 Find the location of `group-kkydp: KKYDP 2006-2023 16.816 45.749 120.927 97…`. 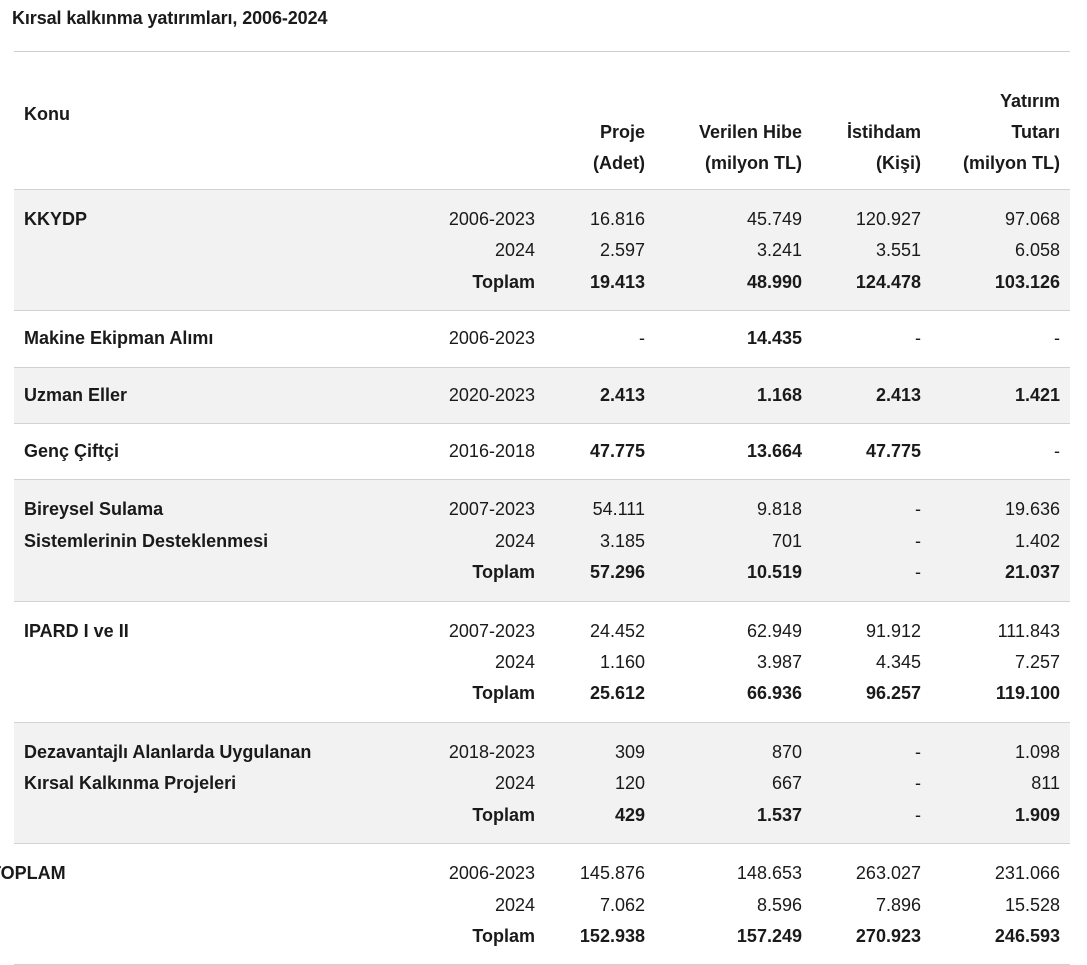

group-kkydp: KKYDP 2006-2023 16.816 45.749 120.927 97… is located at coordinates (542, 250).